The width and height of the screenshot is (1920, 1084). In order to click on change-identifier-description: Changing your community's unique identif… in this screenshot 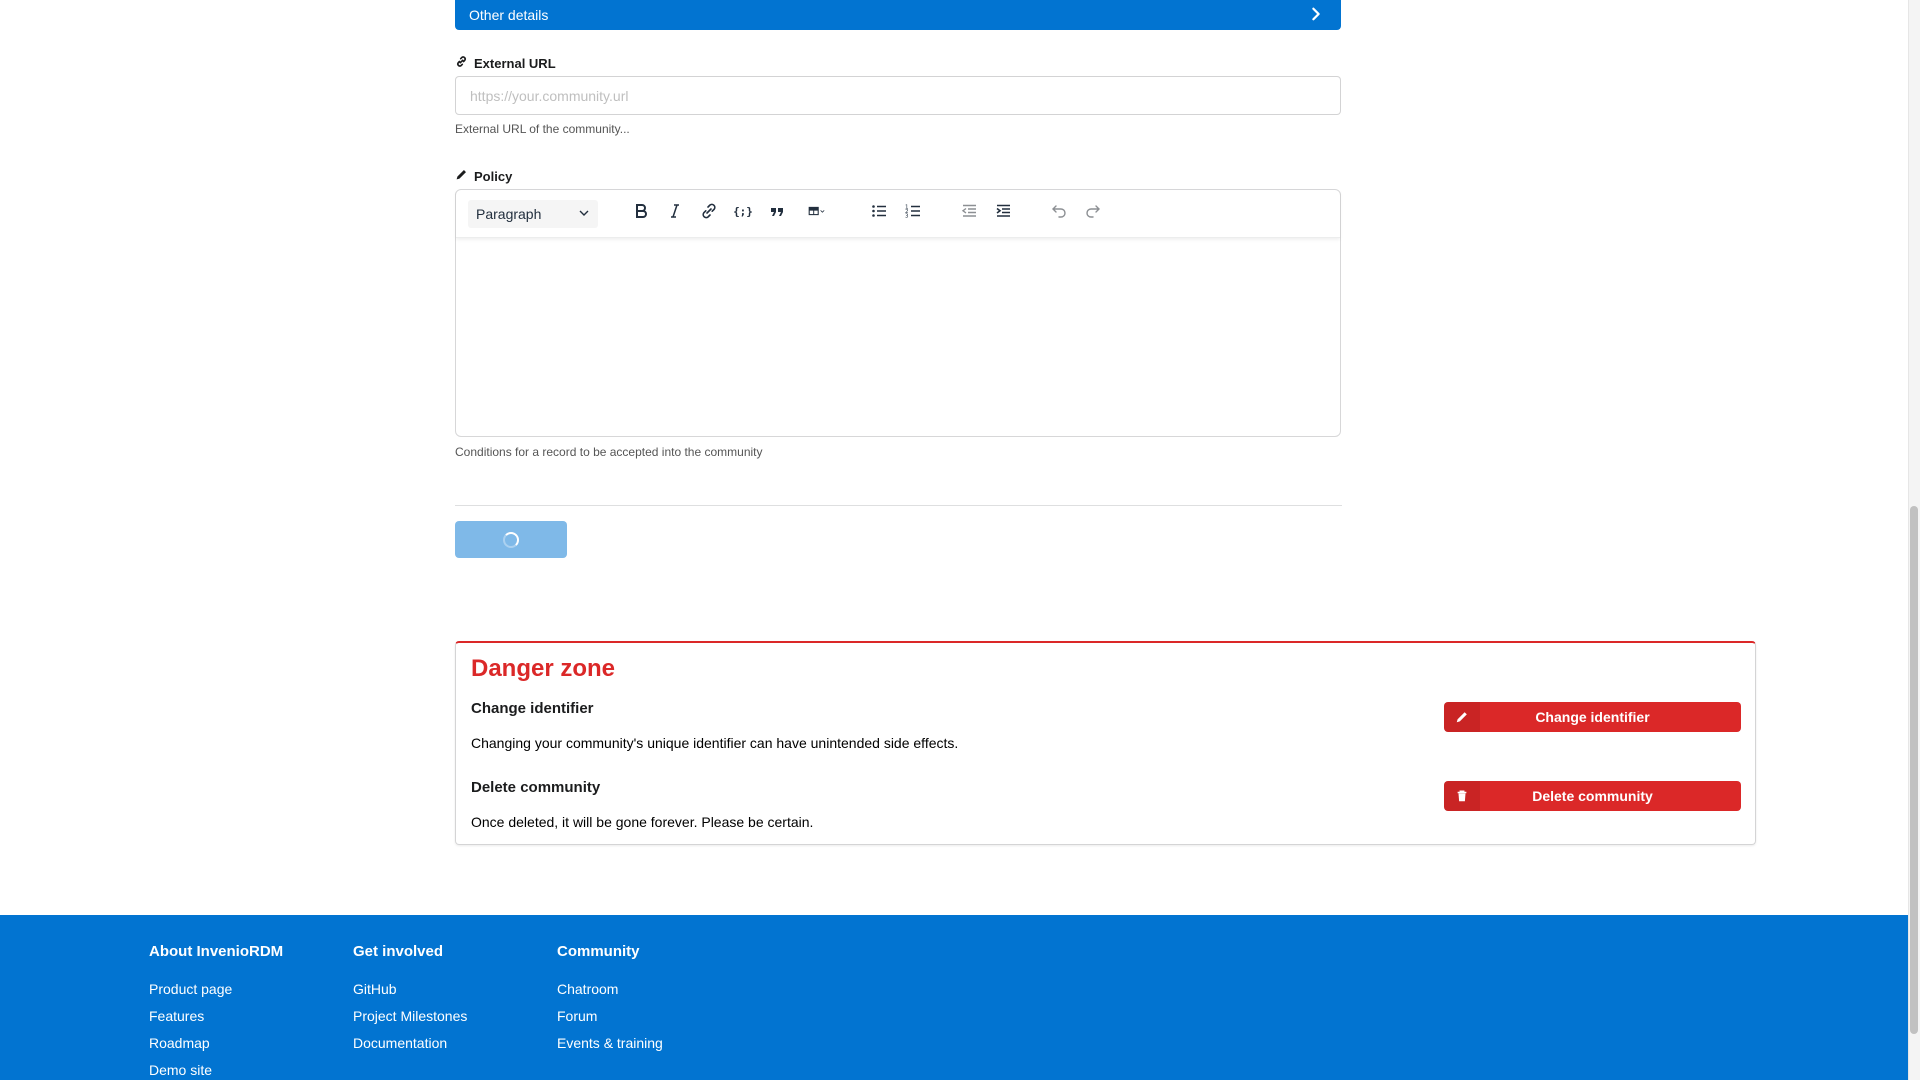, I will do `click(715, 743)`.